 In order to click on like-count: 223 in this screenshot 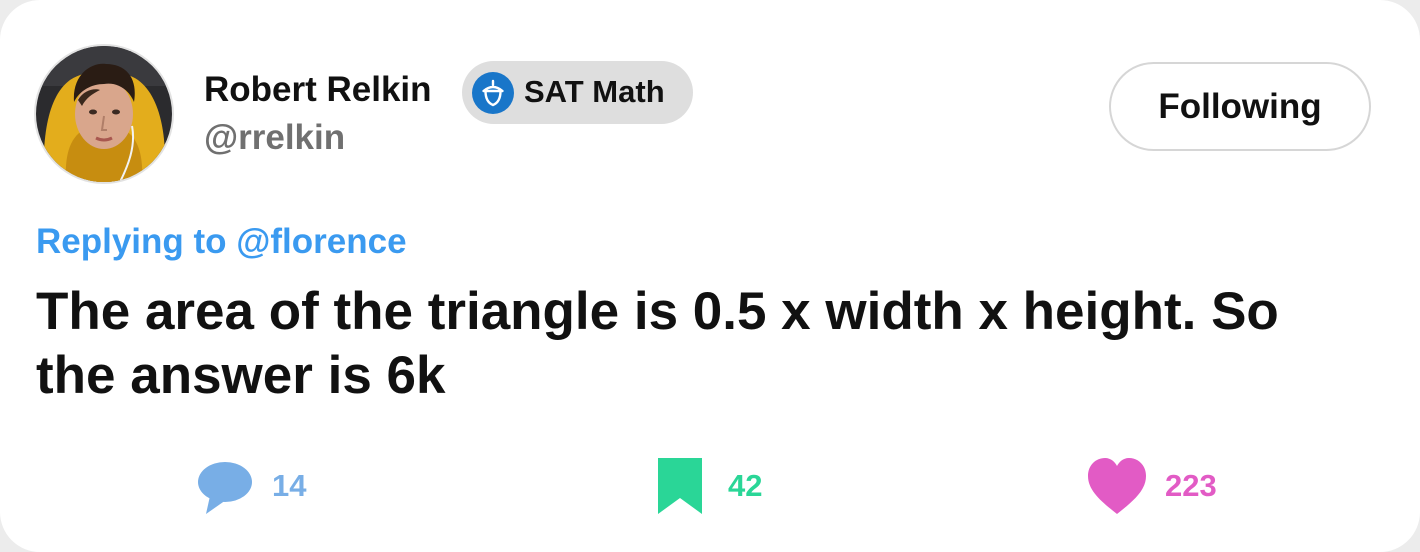, I will do `click(1191, 485)`.